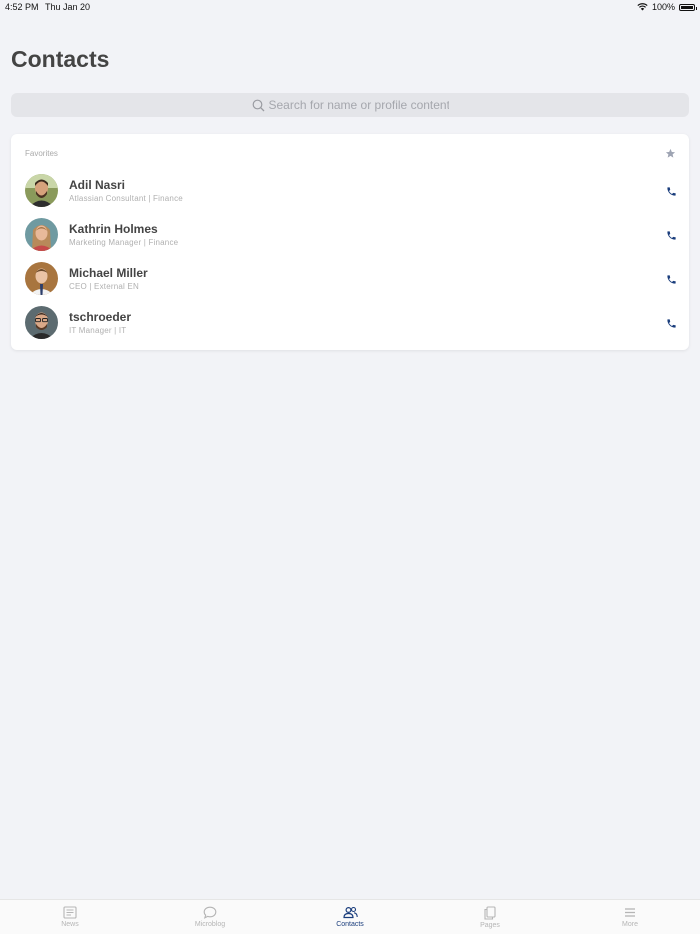 The image size is (700, 934). I want to click on contacts-icon, so click(350, 912).